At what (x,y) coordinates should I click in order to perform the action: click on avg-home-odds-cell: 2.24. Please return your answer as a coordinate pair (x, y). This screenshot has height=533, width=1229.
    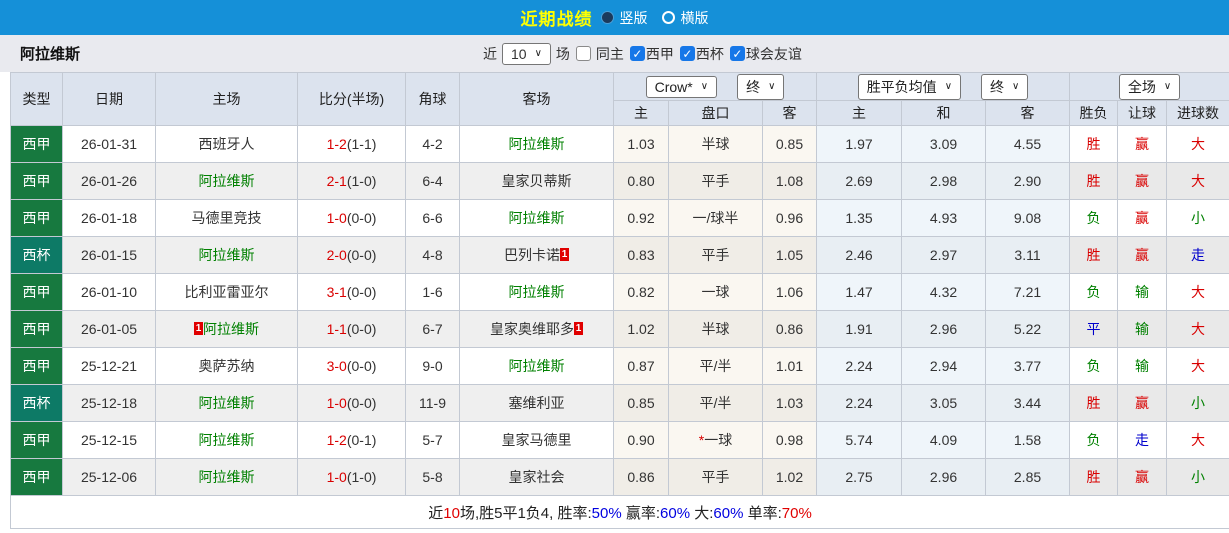
    Looking at the image, I should click on (859, 403).